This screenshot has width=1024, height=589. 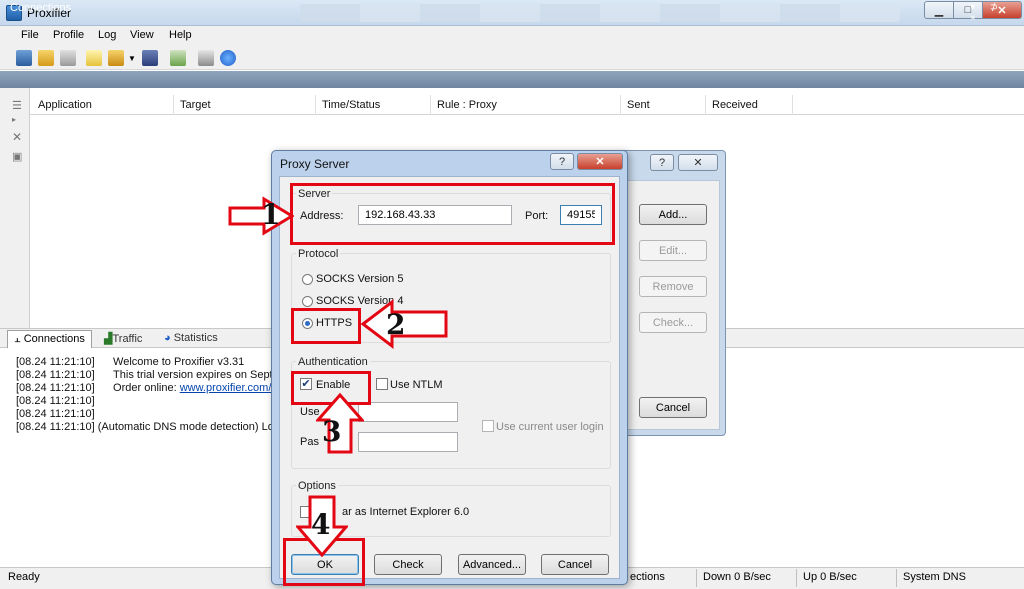 What do you see at coordinates (271, 214) in the screenshot?
I see `annotation-number-1: 1` at bounding box center [271, 214].